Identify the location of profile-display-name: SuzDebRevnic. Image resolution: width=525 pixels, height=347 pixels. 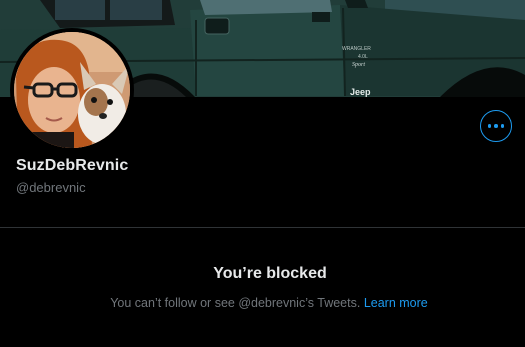
(72, 165).